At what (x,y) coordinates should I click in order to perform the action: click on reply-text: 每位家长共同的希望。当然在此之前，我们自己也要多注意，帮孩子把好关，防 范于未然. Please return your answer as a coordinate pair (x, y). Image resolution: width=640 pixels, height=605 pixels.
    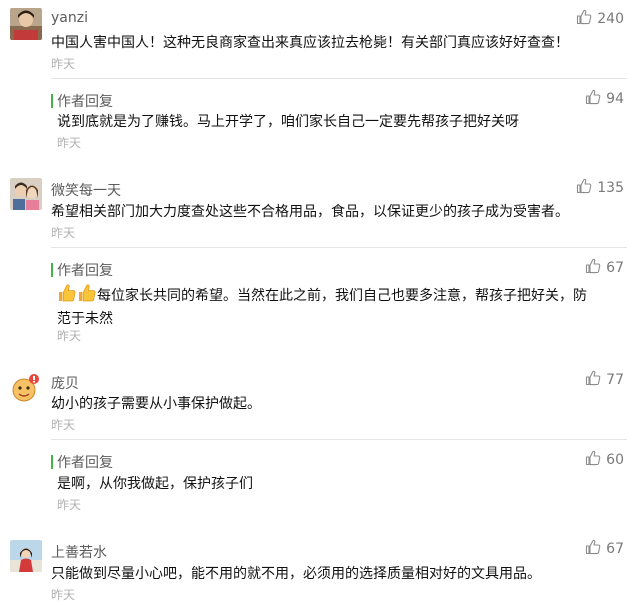
    Looking at the image, I should click on (337, 306).